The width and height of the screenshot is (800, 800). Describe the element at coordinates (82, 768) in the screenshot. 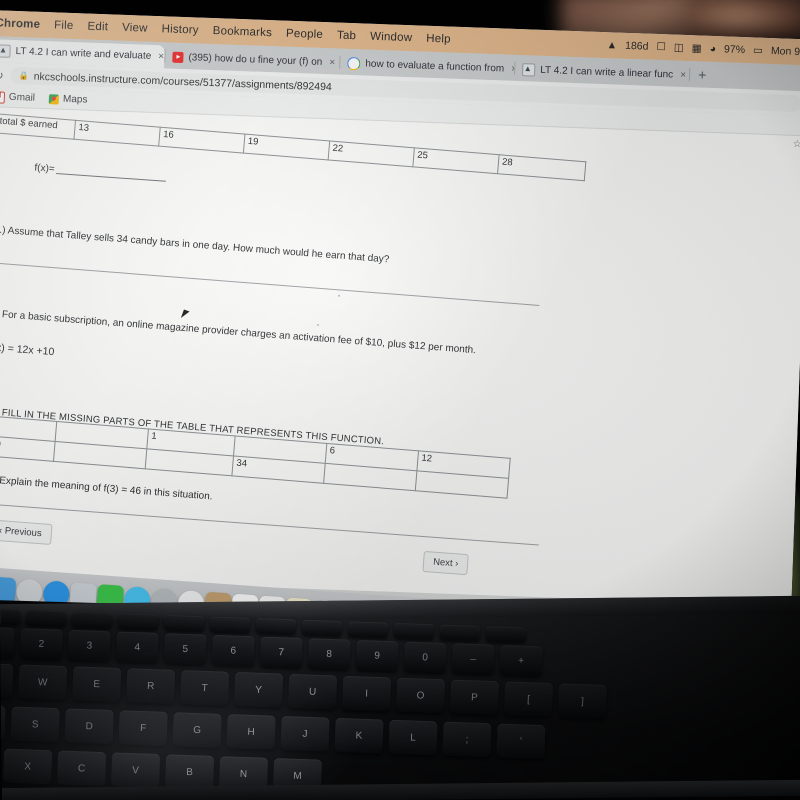

I see `key-c: C` at that location.